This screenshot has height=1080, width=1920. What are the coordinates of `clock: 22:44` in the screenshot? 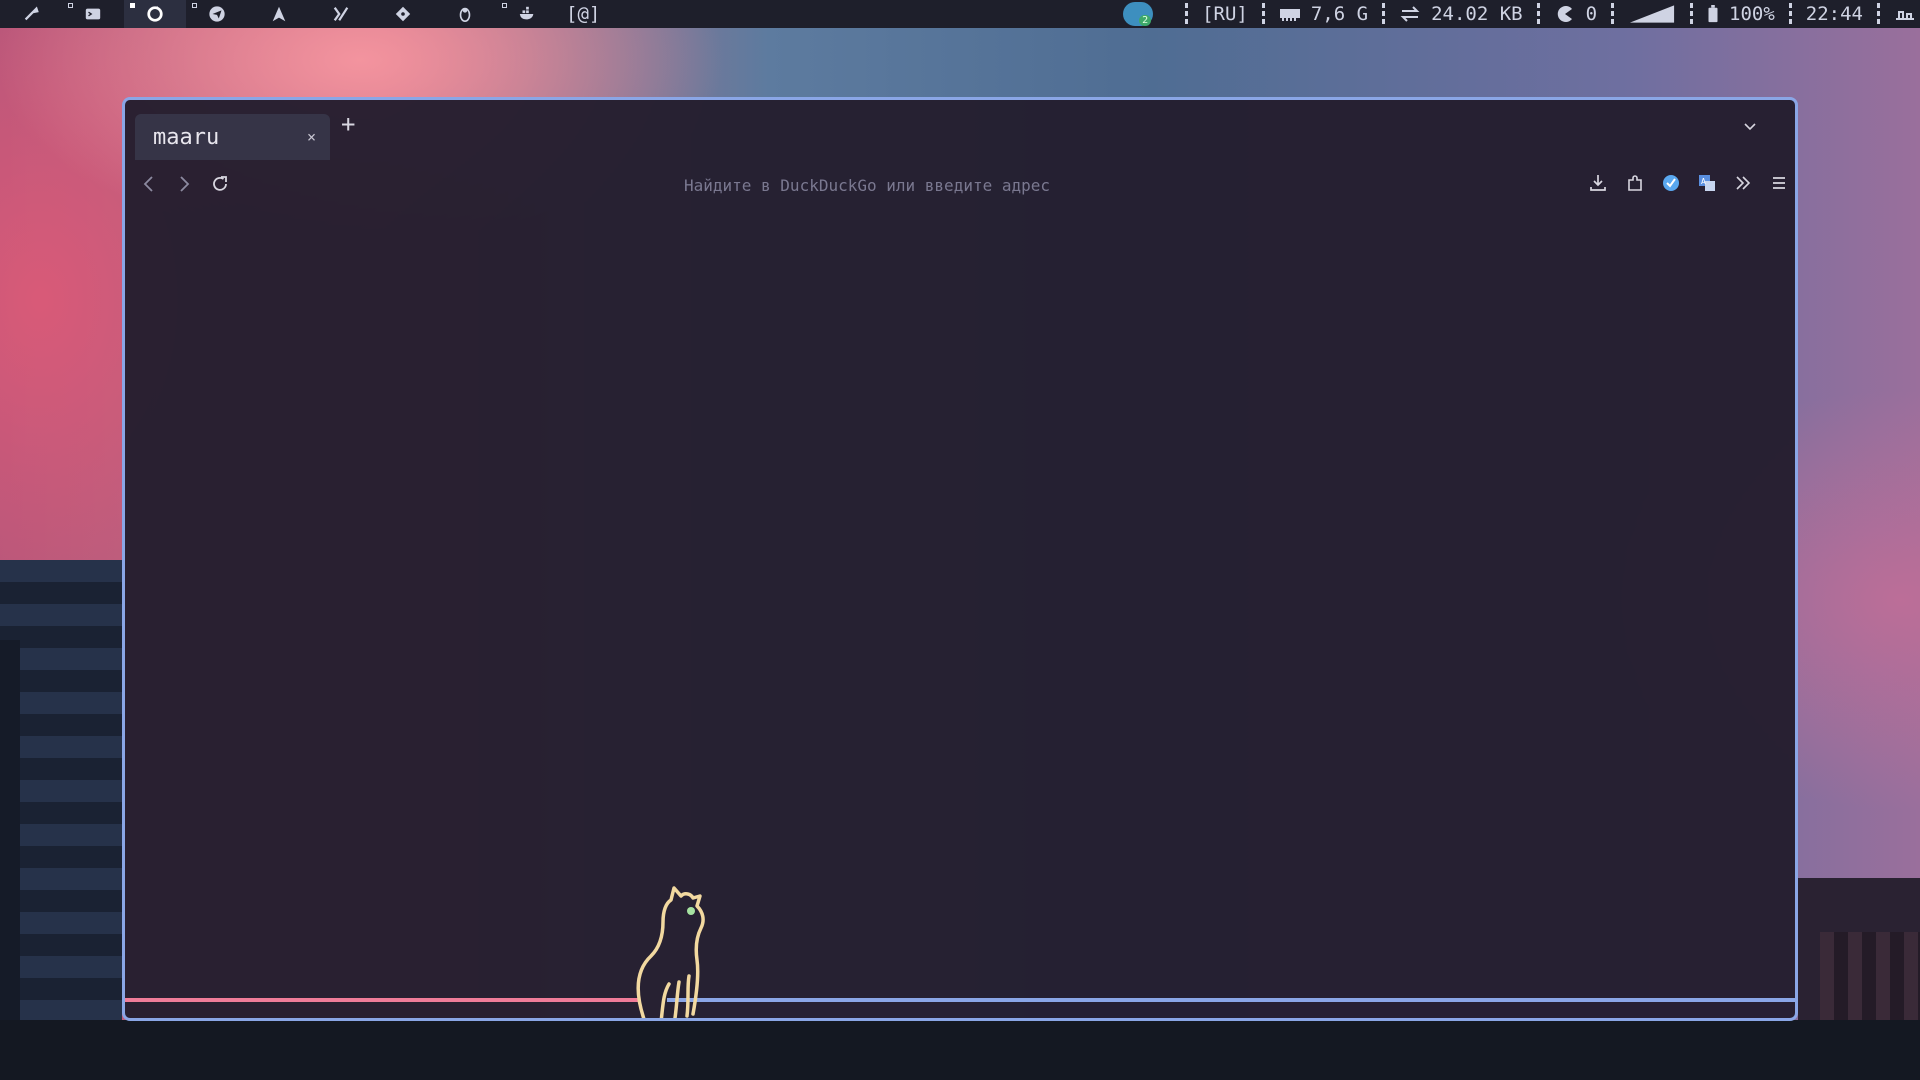 It's located at (1834, 14).